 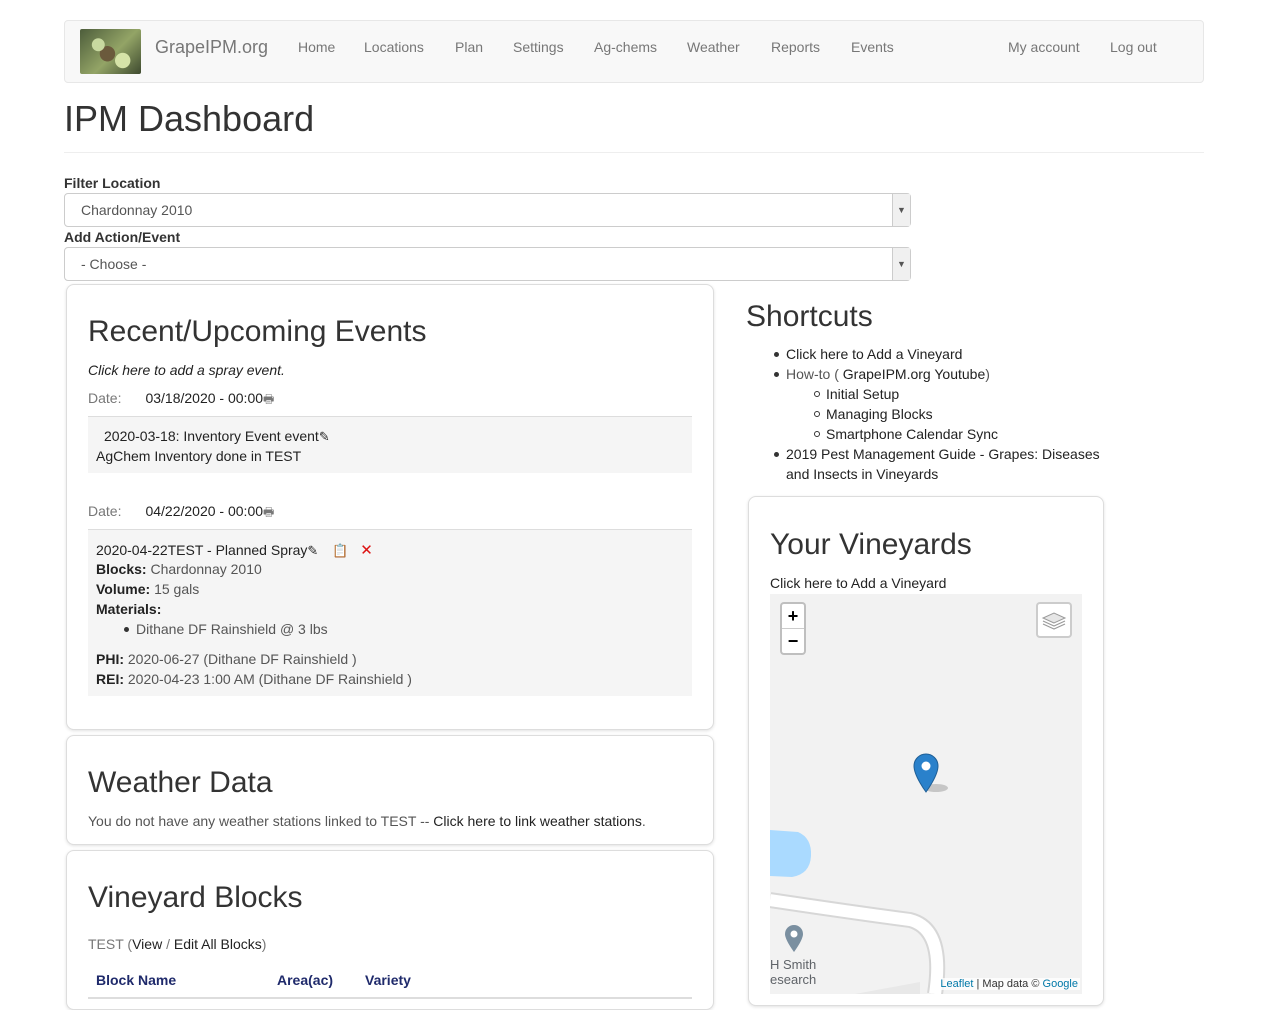 What do you see at coordinates (795, 47) in the screenshot?
I see `nav-reports: Reports` at bounding box center [795, 47].